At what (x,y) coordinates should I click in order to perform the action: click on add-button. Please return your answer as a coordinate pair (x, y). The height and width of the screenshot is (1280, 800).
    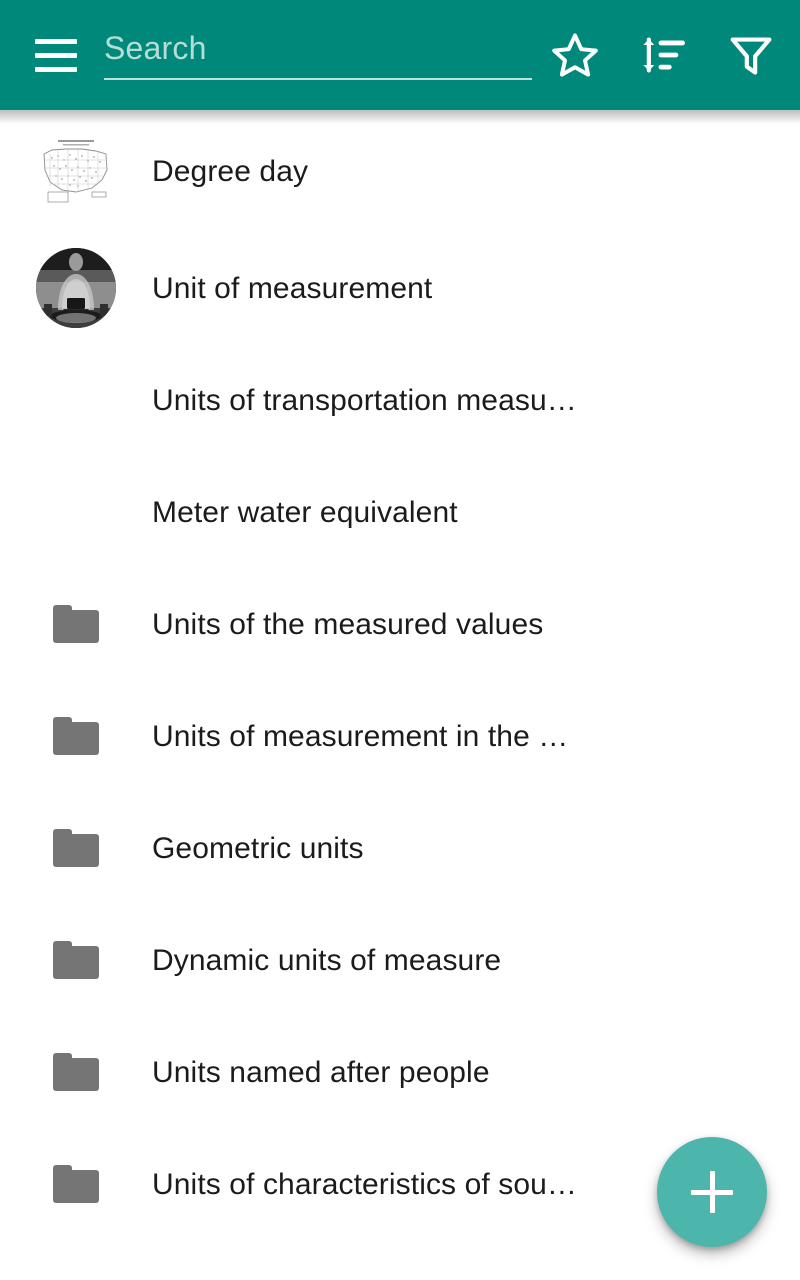
    Looking at the image, I should click on (712, 1192).